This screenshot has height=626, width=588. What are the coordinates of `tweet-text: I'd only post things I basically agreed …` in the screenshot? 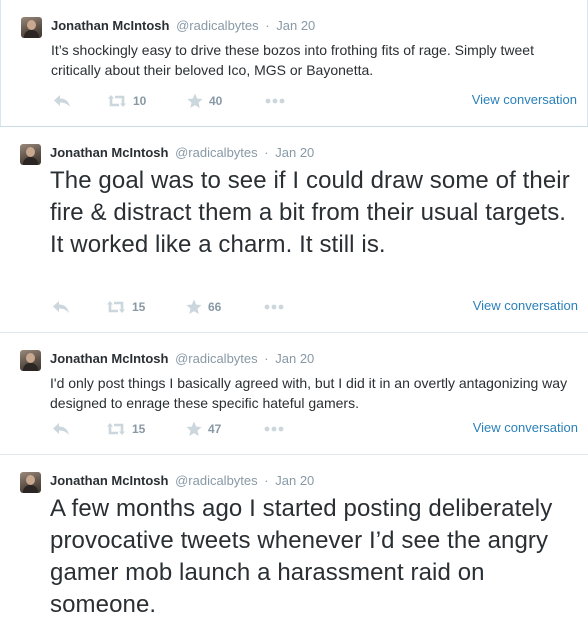 It's located at (309, 393).